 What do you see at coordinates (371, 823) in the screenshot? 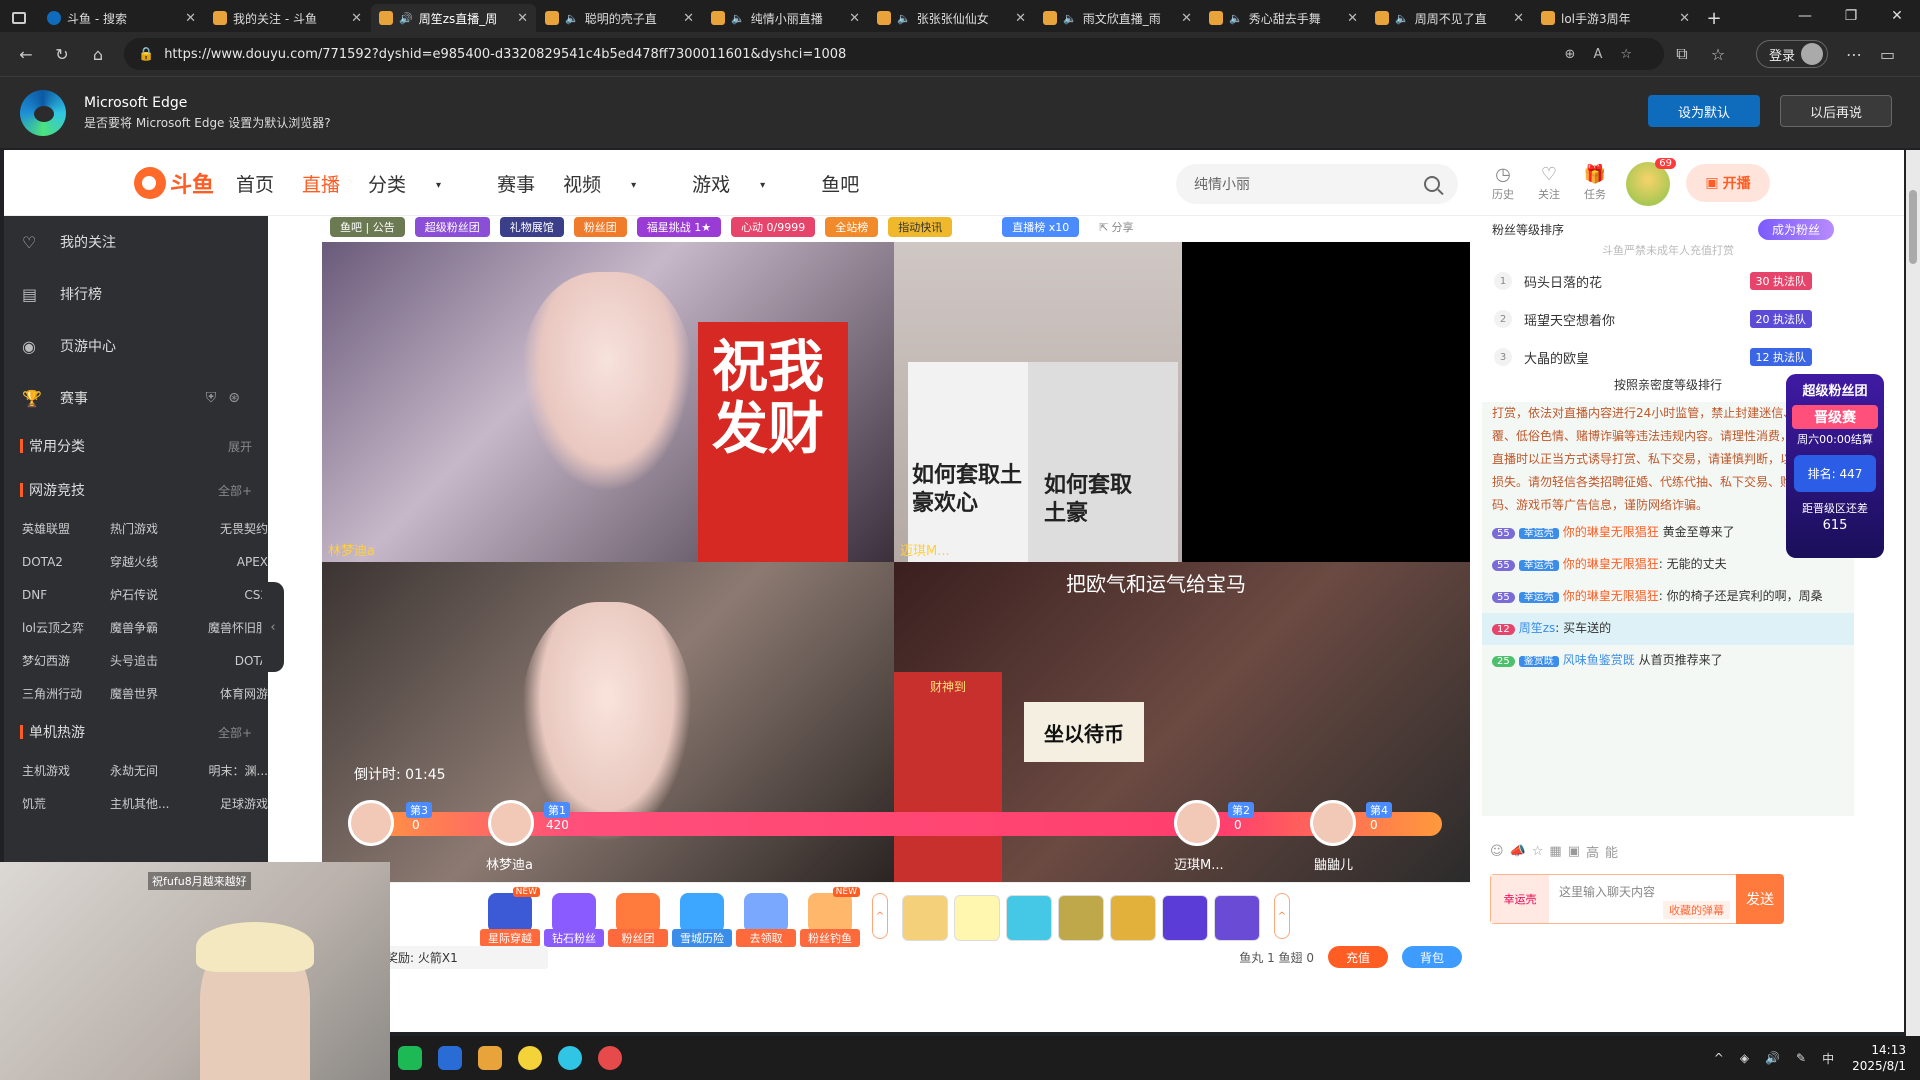
I see `pk-avatar` at bounding box center [371, 823].